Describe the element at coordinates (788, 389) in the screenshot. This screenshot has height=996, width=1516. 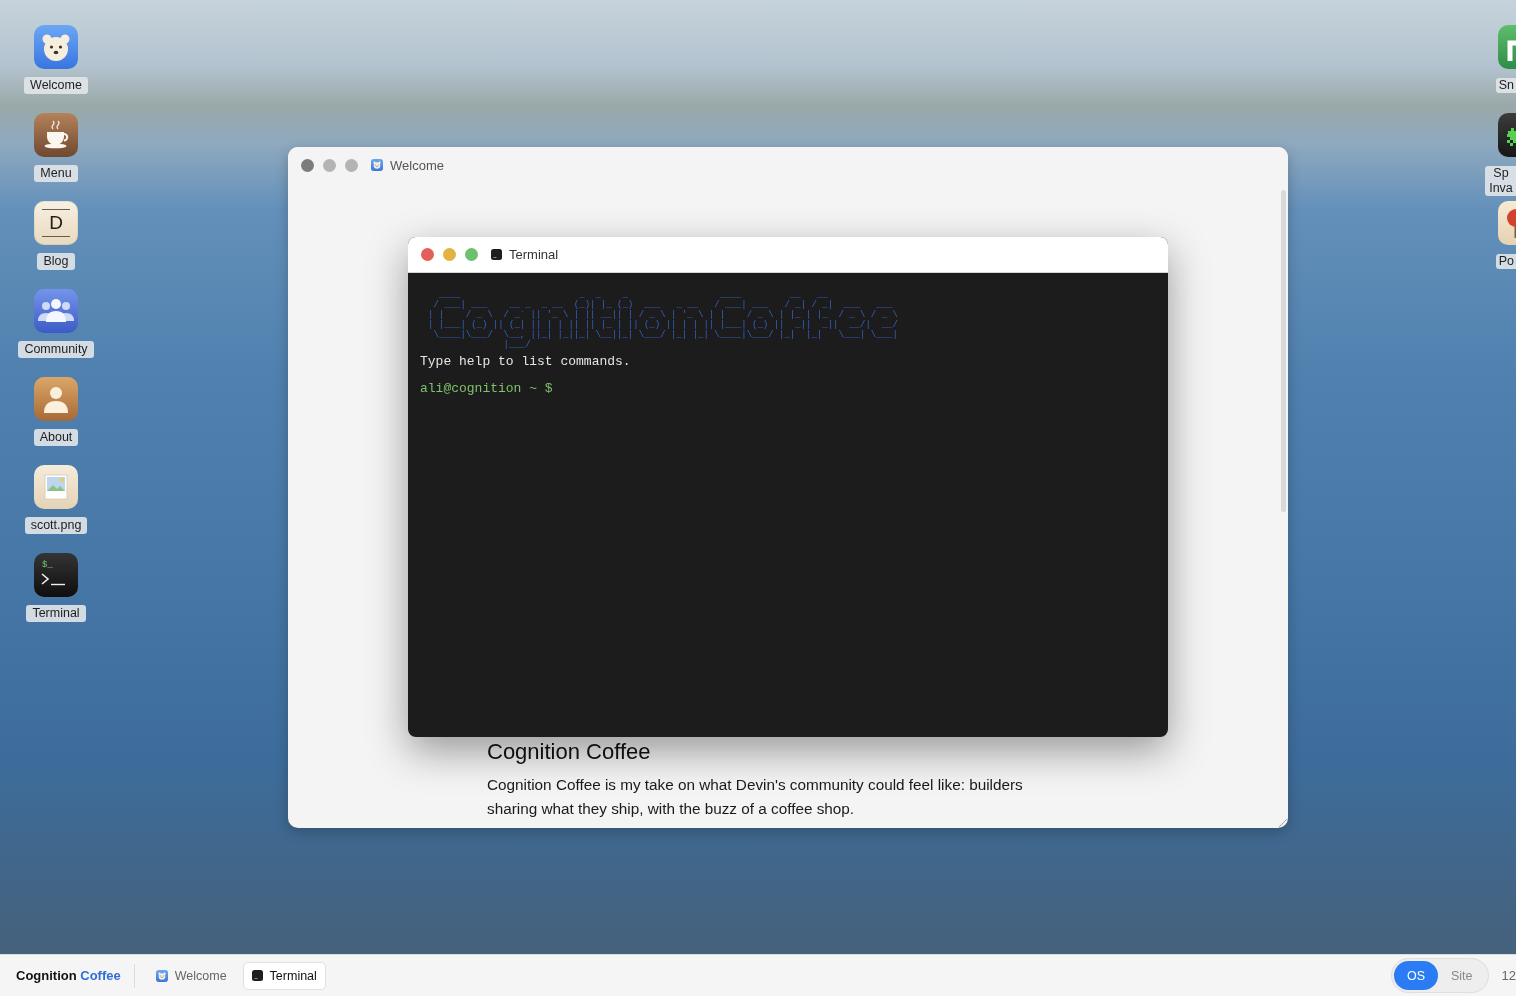
I see `terminal-prompt: ali@cognition ~ $` at that location.